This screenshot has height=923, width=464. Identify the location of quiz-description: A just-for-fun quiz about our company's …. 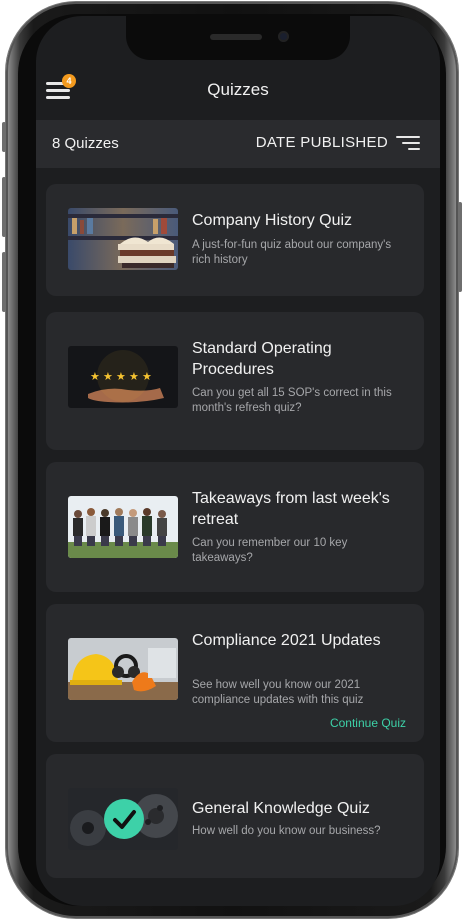
(292, 252).